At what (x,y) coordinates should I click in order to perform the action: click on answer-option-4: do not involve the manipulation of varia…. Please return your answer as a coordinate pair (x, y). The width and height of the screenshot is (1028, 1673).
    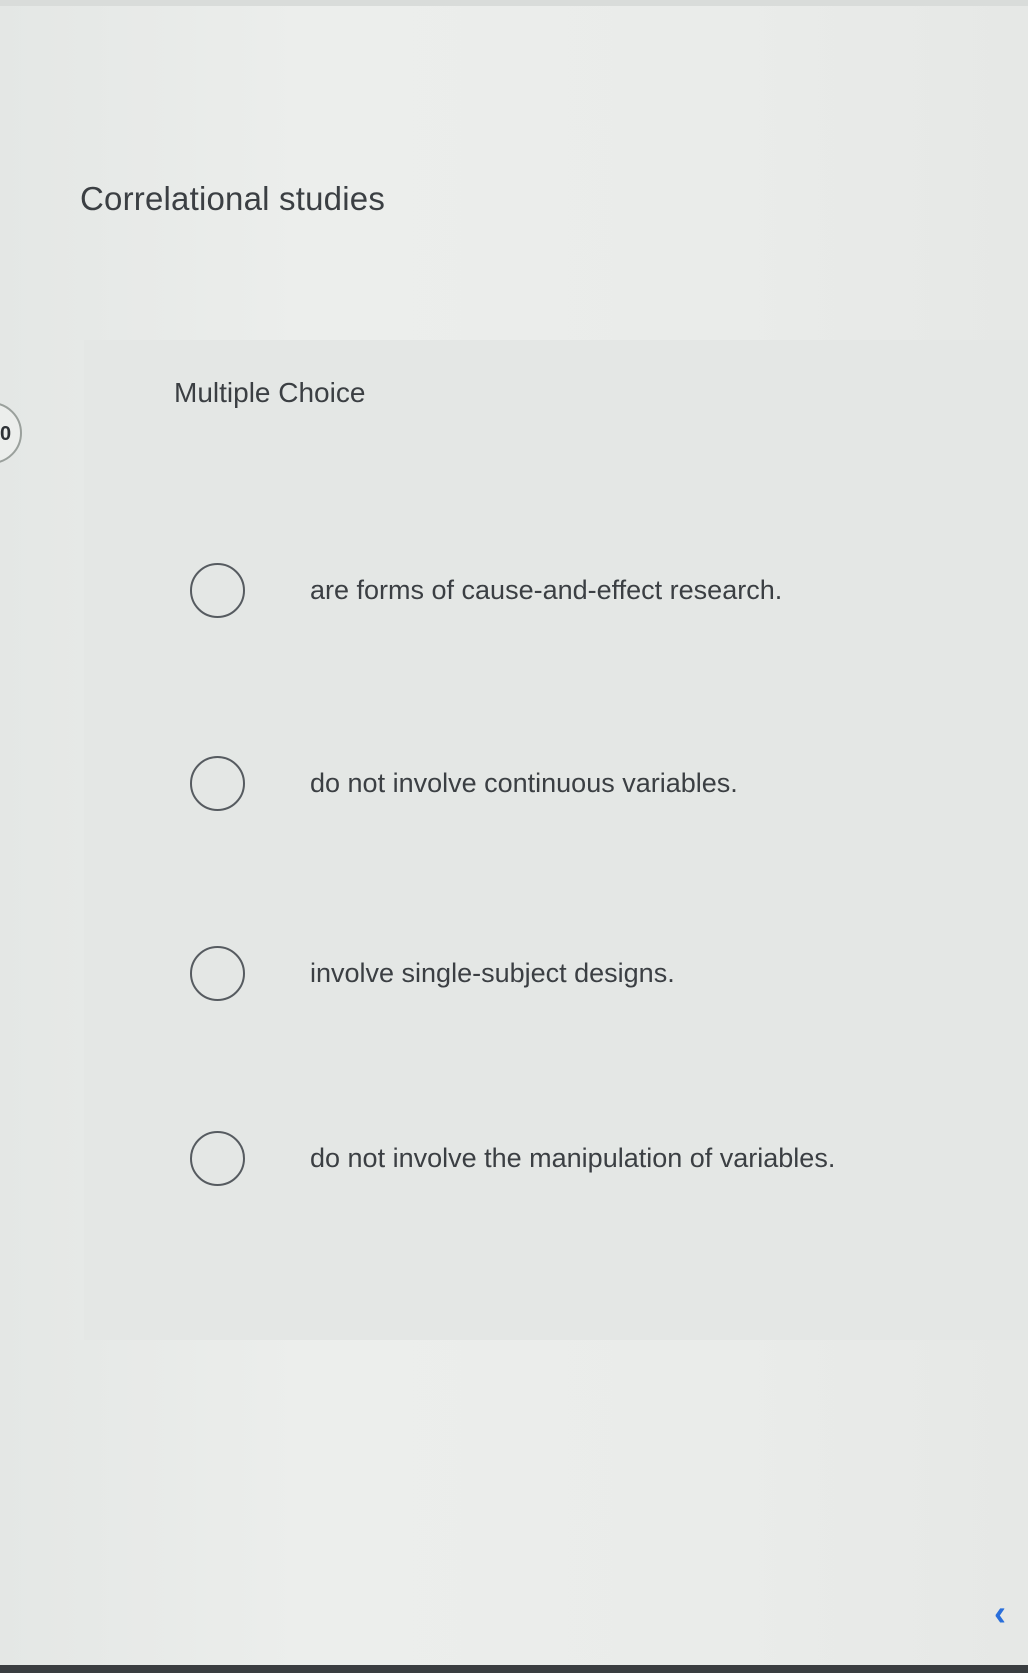
    Looking at the image, I should click on (609, 1158).